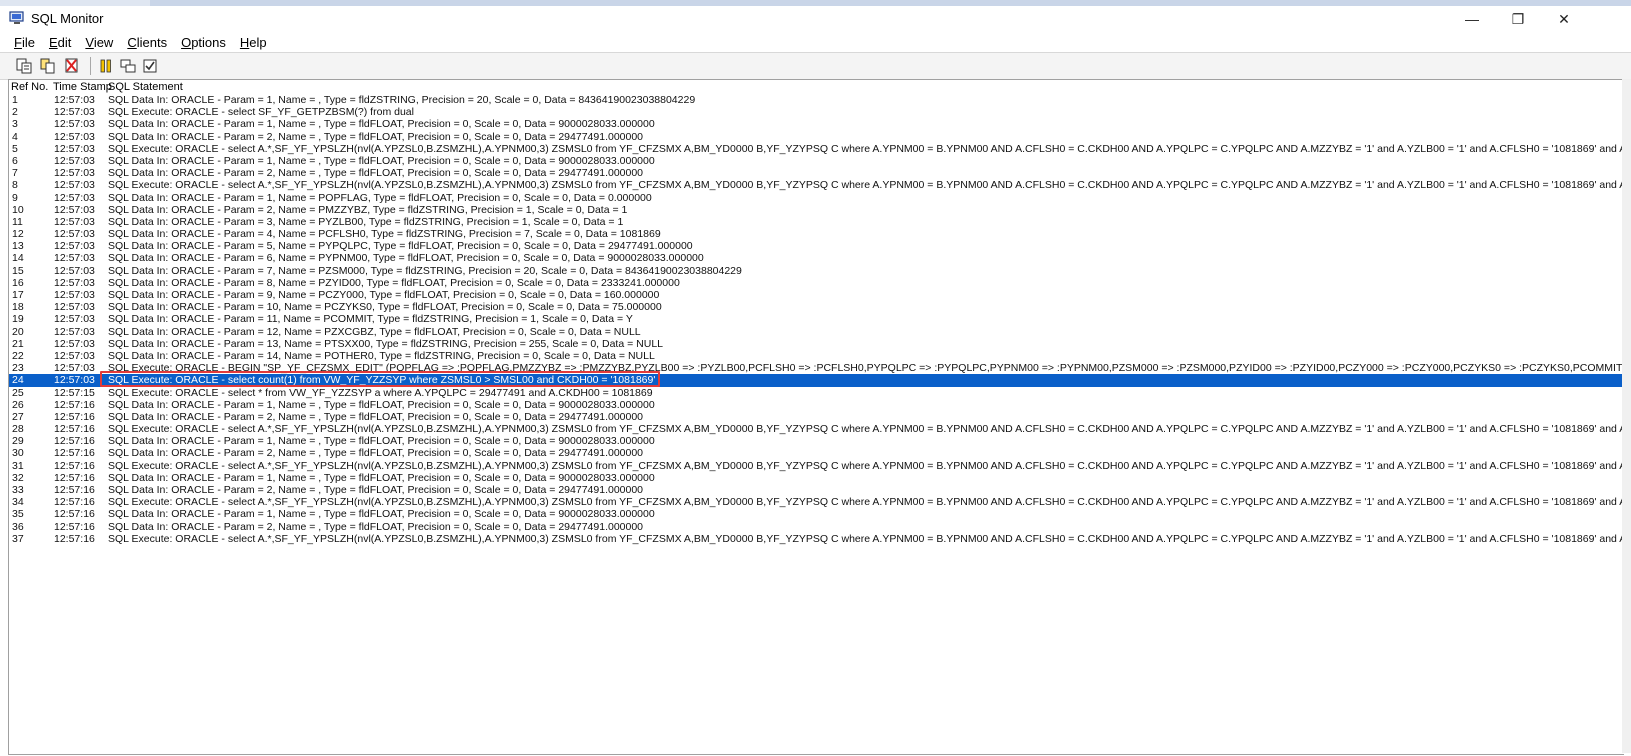 This screenshot has width=1631, height=756. I want to click on row-ref-no: 26, so click(18, 404).